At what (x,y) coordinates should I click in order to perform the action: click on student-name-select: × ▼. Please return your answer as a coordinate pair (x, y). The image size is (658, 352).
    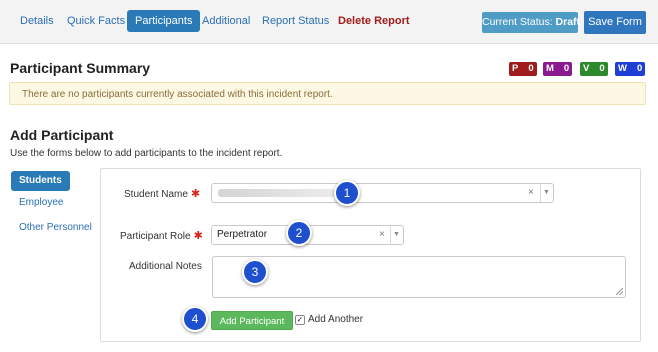
    Looking at the image, I should click on (382, 193).